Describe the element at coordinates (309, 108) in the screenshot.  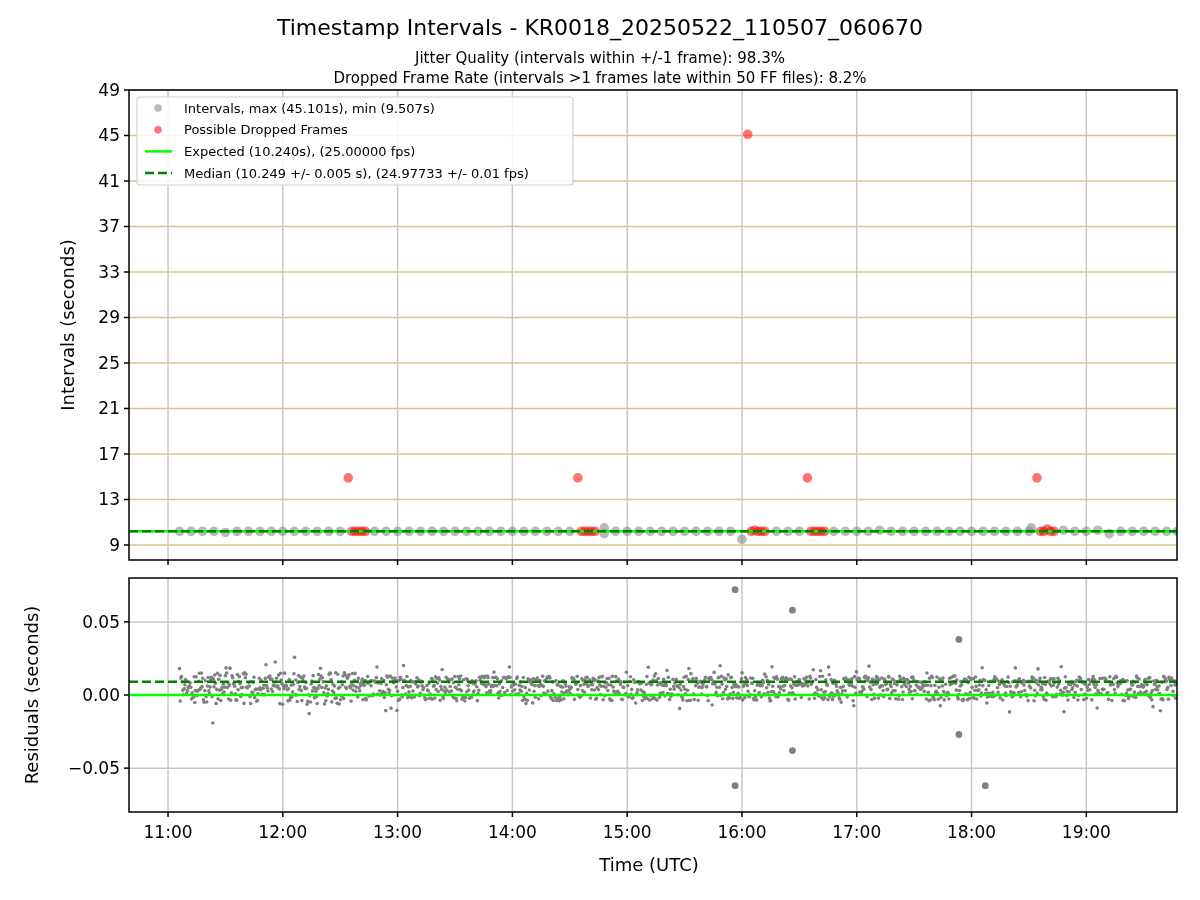
I see `legend-label: Intervals, max (45.101s), min (9.507s)` at that location.